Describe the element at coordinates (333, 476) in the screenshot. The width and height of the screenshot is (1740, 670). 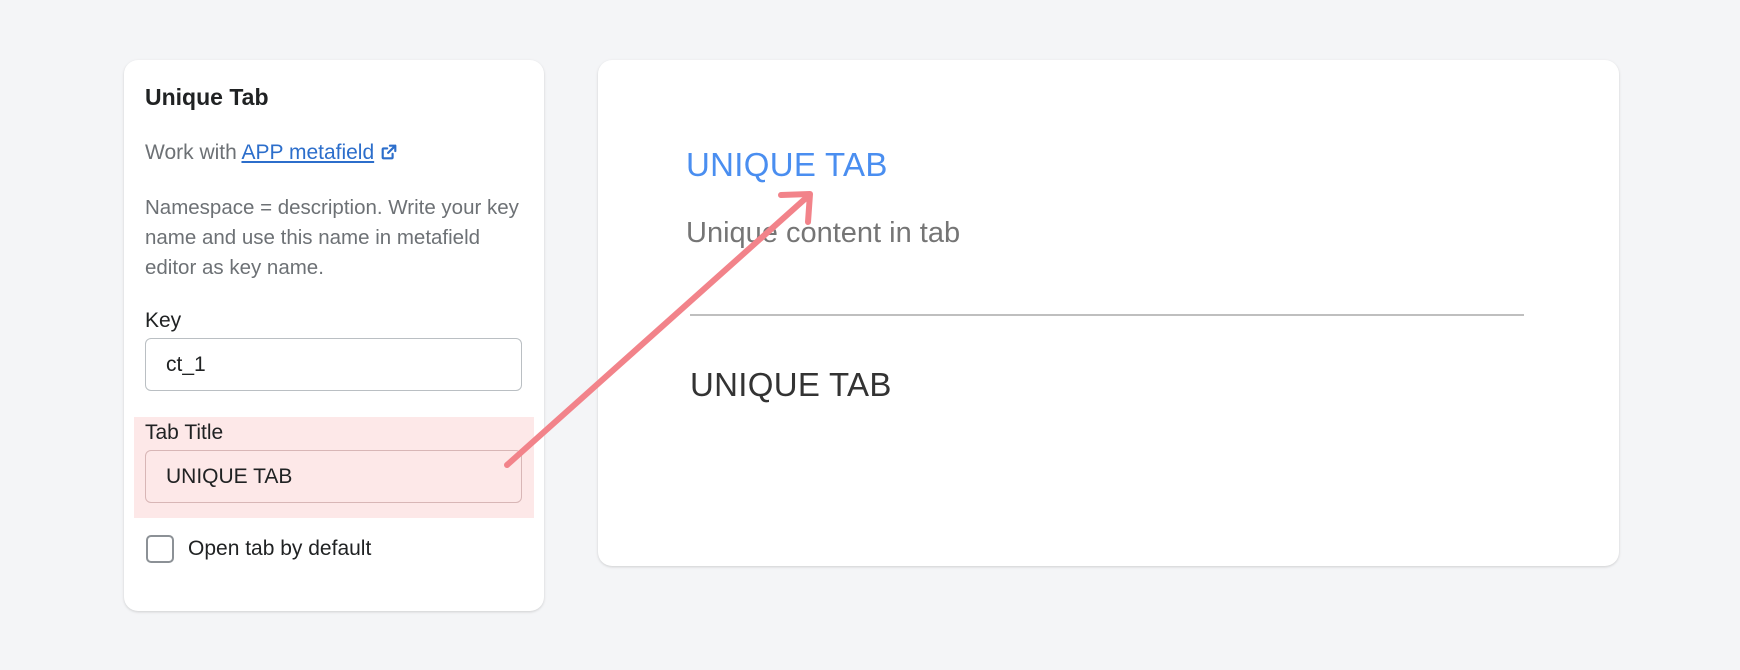
I see `tab-title-input` at that location.